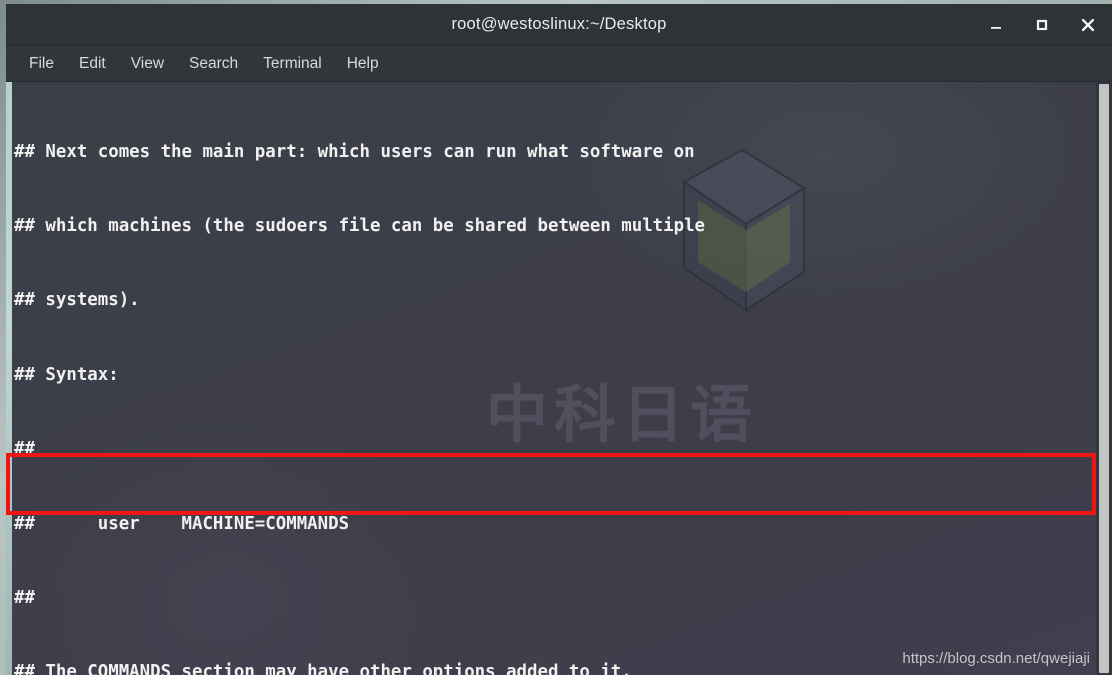 The image size is (1112, 675). What do you see at coordinates (147, 64) in the screenshot?
I see `menu-item-view: View` at bounding box center [147, 64].